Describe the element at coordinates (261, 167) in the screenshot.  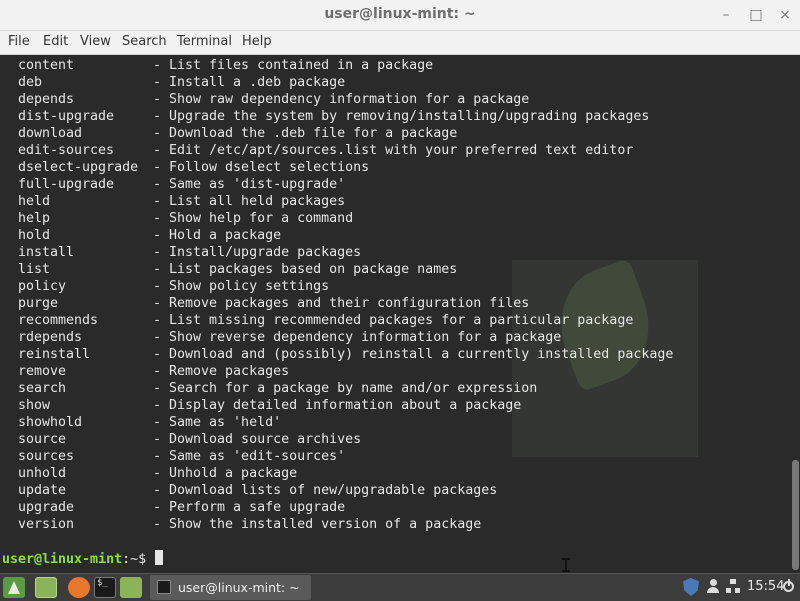
I see `subcommand-description: - Follow dselect selections` at that location.